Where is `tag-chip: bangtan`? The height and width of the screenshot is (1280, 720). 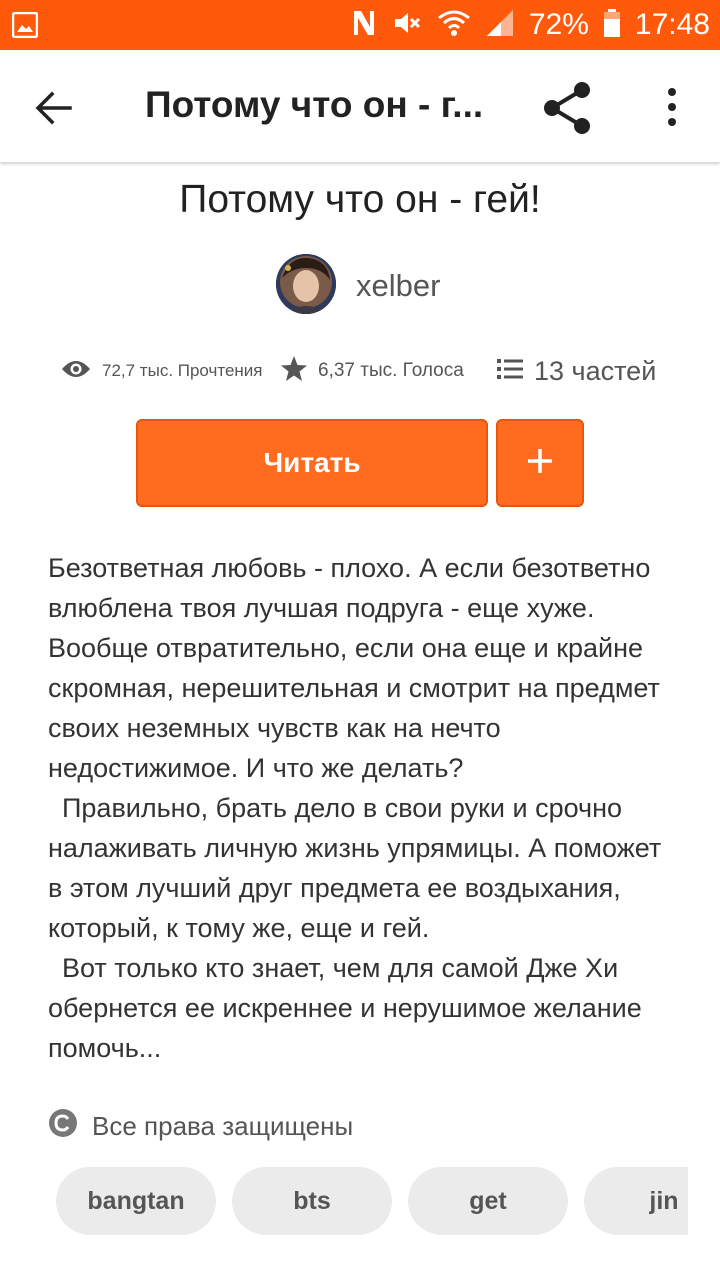
tag-chip: bangtan is located at coordinates (136, 1201).